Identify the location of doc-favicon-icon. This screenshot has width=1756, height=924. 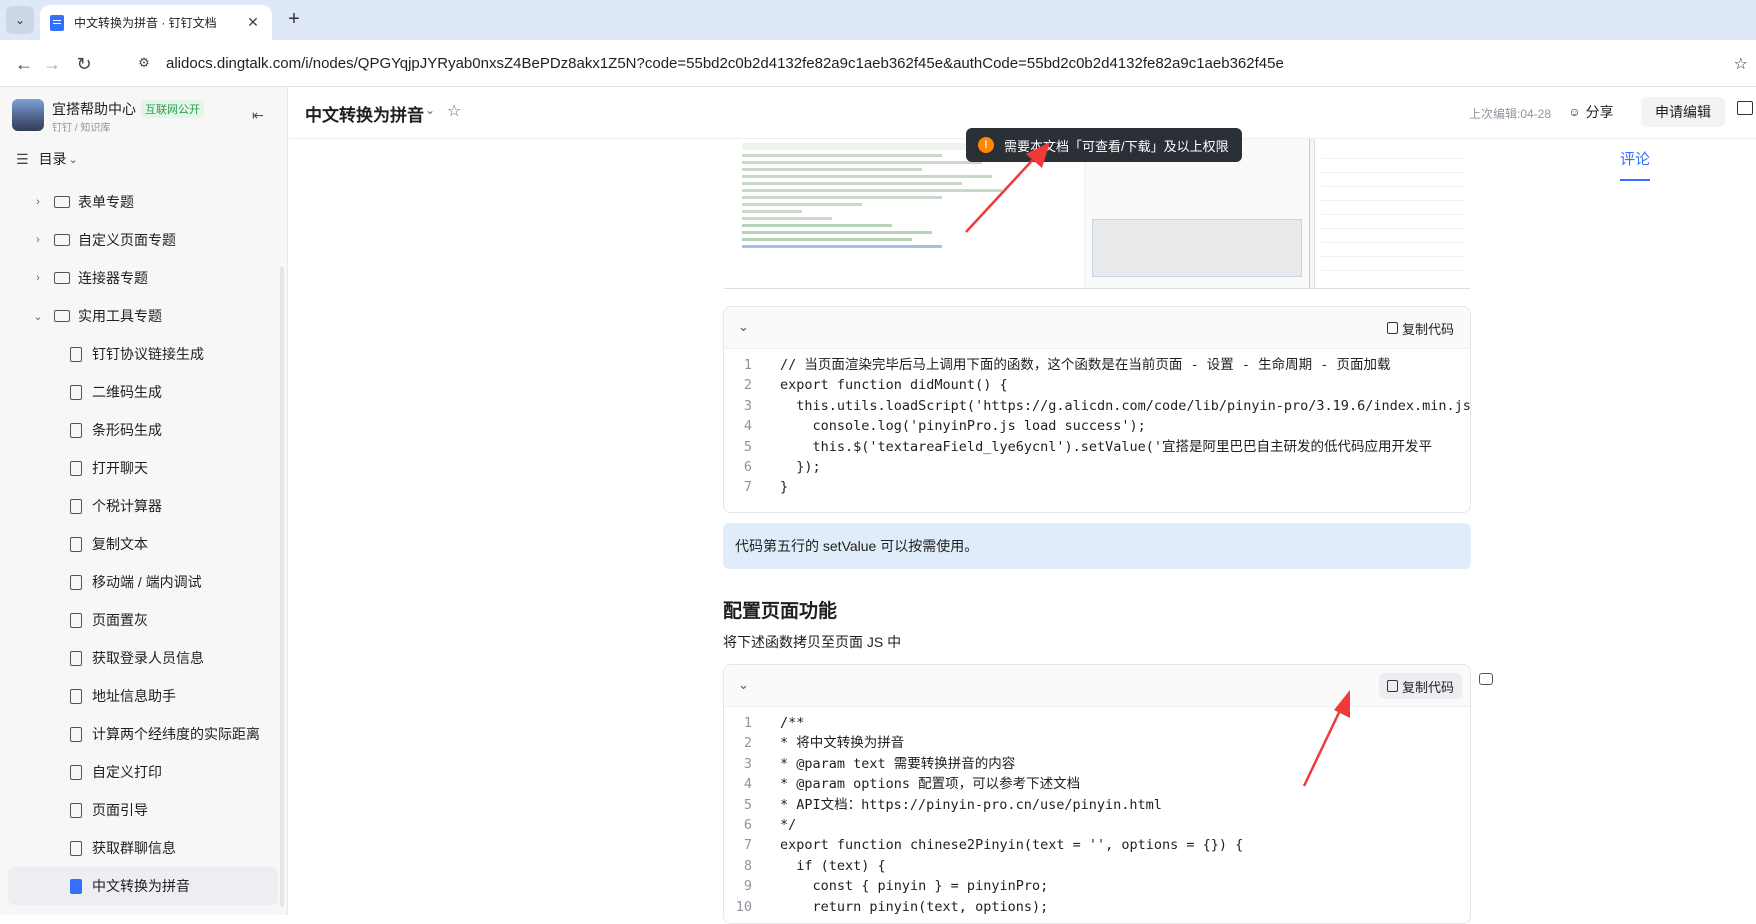
(57, 22).